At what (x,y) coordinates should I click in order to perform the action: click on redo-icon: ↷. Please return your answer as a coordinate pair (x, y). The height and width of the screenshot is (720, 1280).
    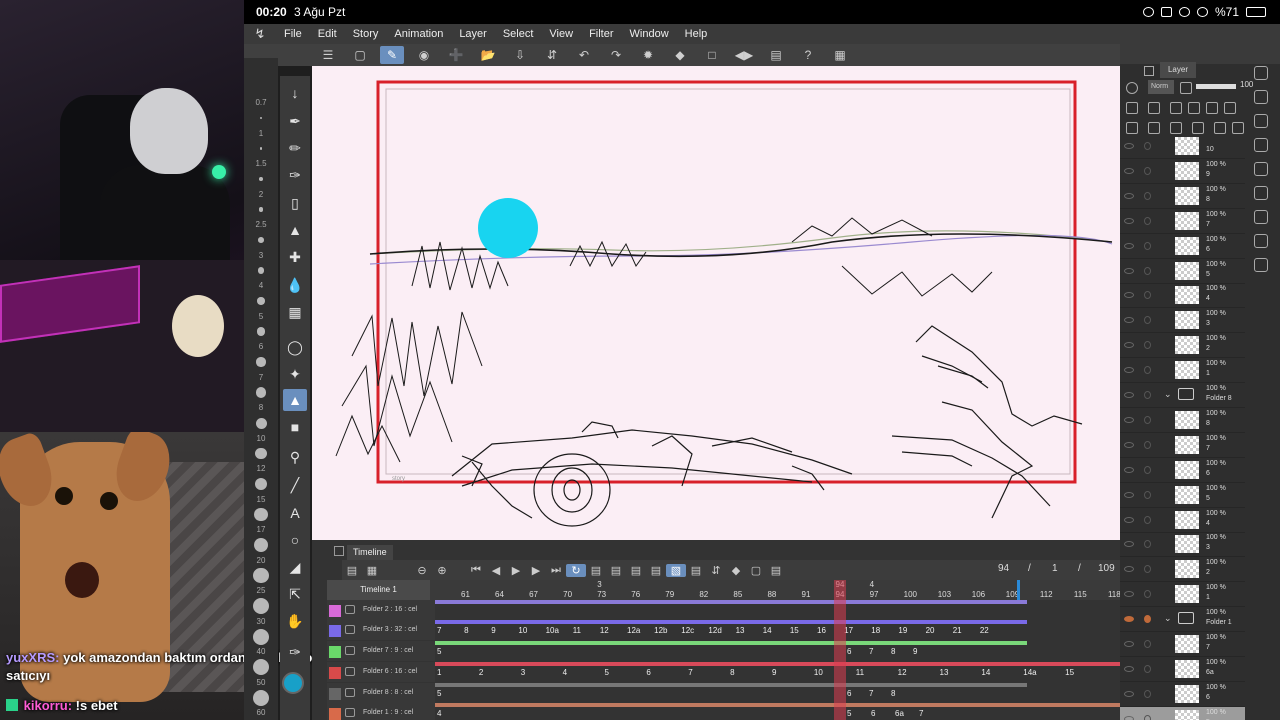
    Looking at the image, I should click on (616, 55).